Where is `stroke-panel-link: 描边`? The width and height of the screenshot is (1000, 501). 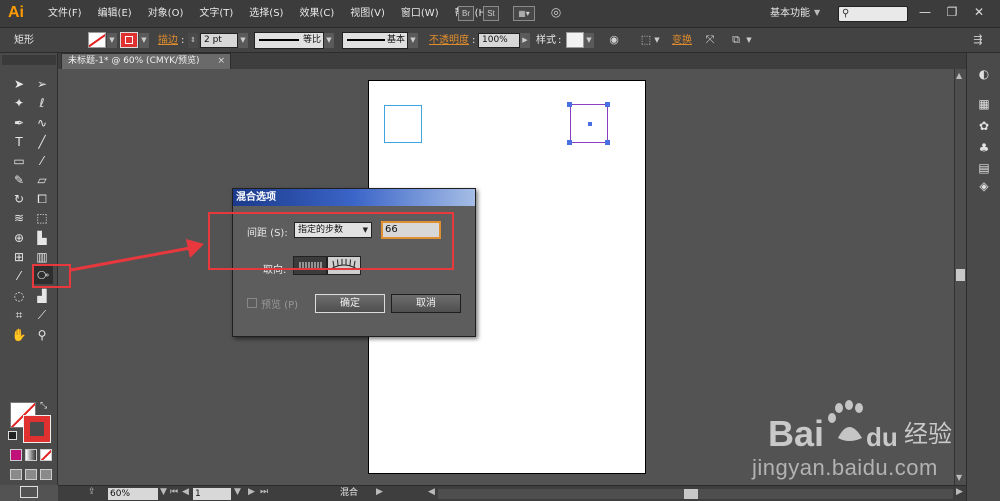 stroke-panel-link: 描边 is located at coordinates (168, 40).